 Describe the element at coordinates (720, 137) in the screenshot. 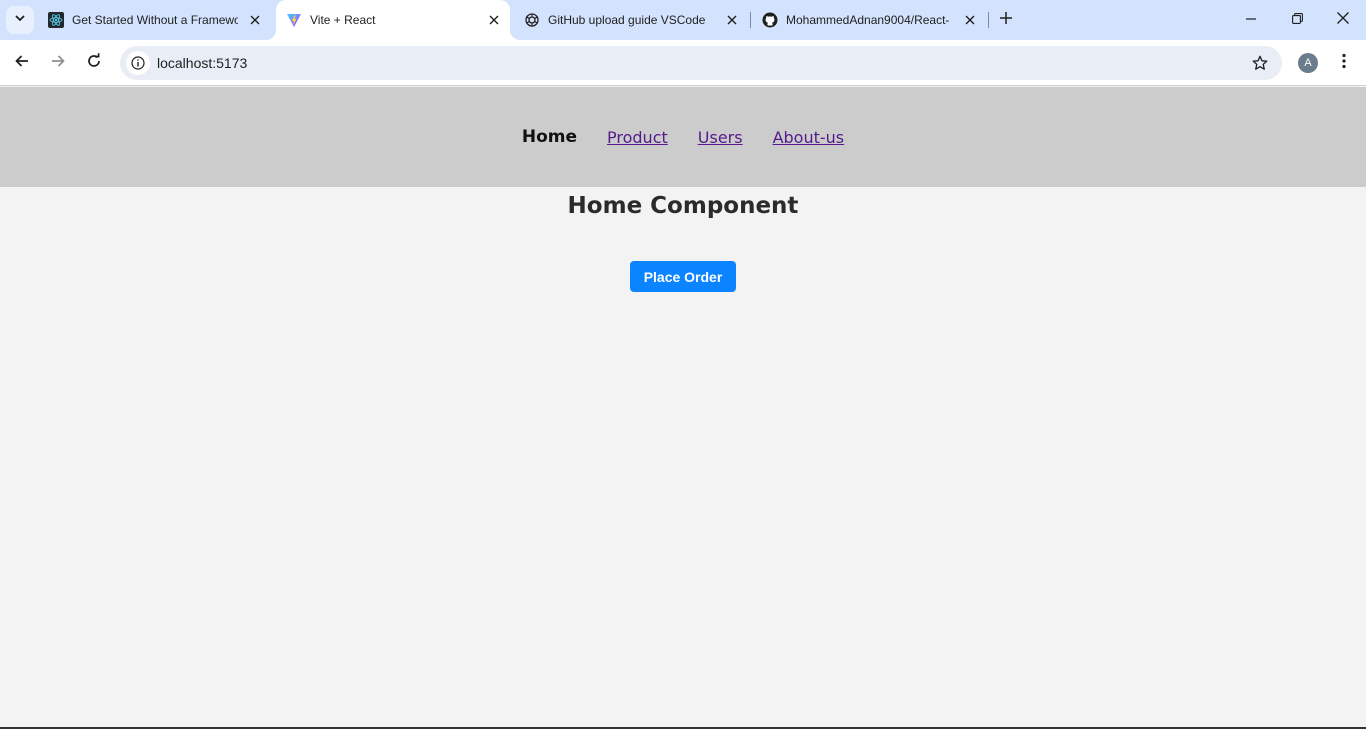

I see `nav-link-users: Users` at that location.